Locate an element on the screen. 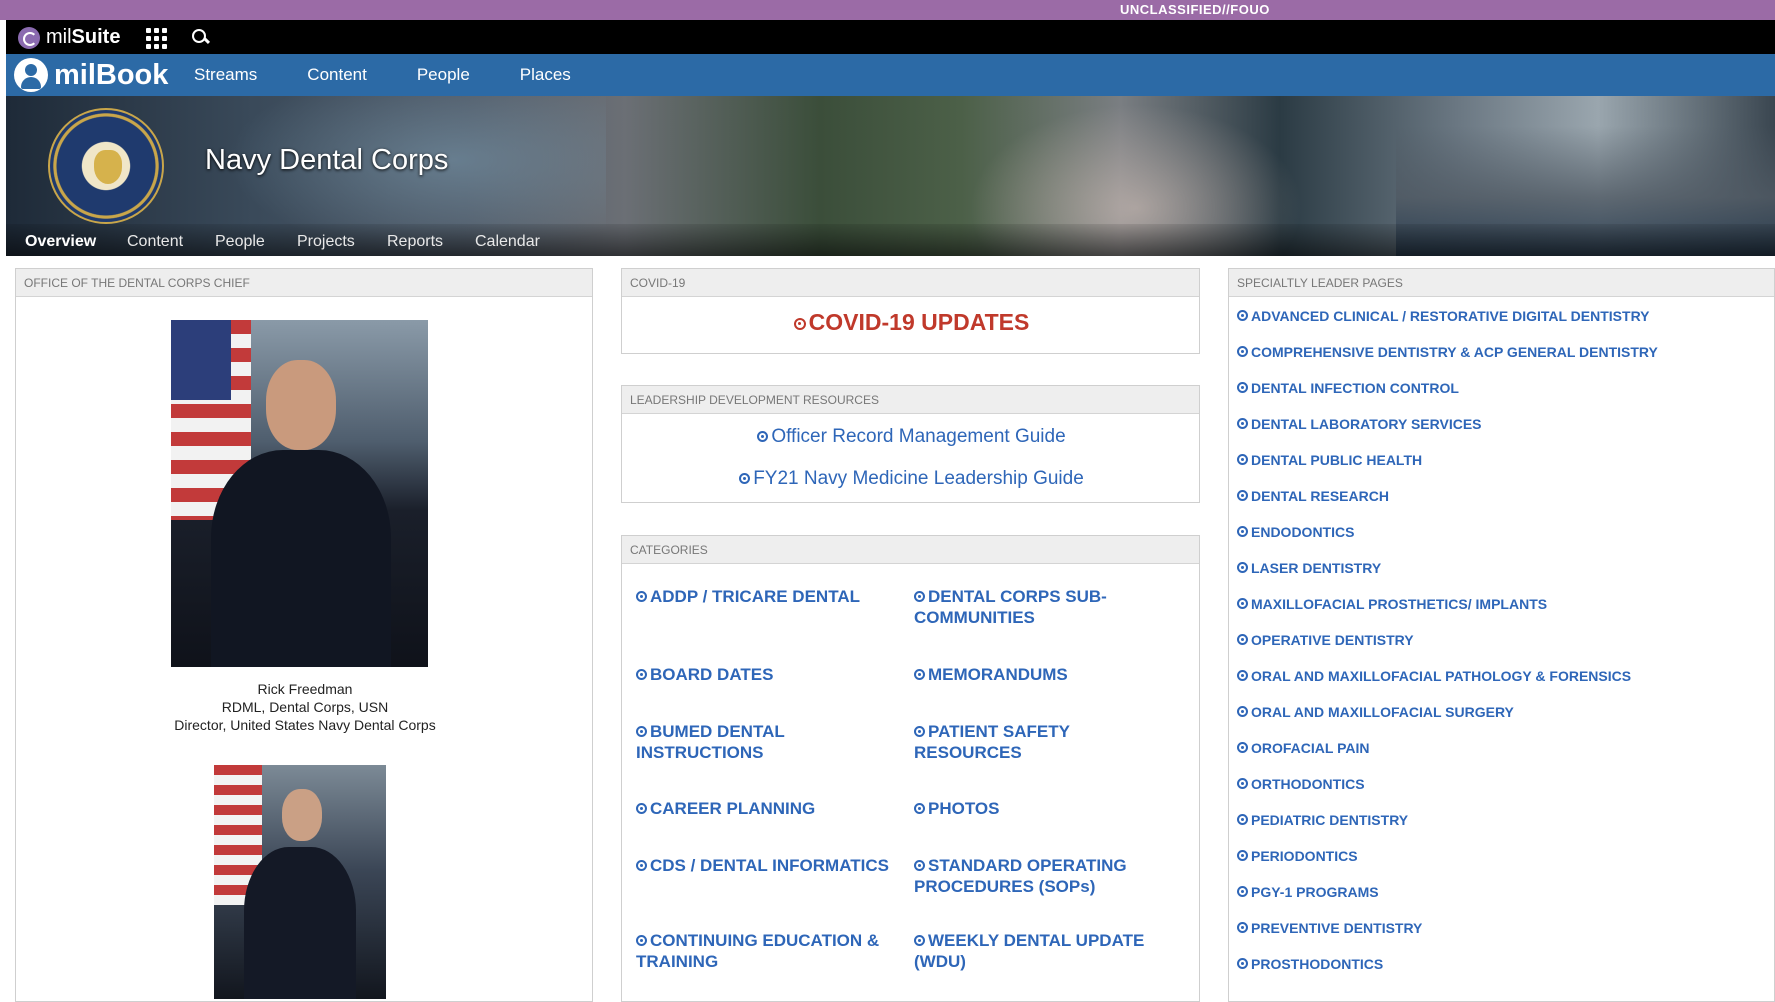 The width and height of the screenshot is (1775, 1002). category-link: BOARD DATES is located at coordinates (768, 674).